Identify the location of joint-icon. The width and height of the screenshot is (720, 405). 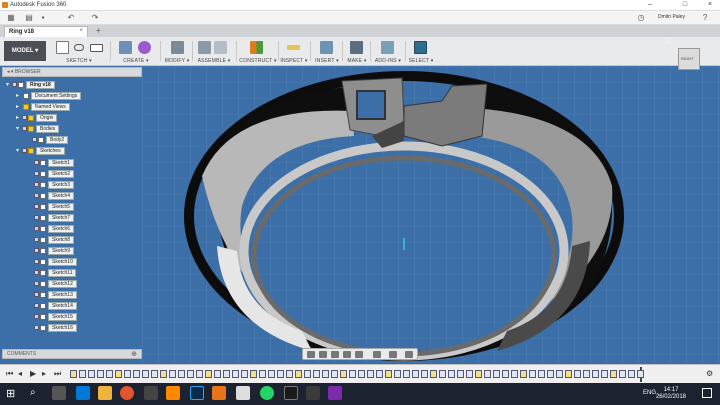
(220, 47).